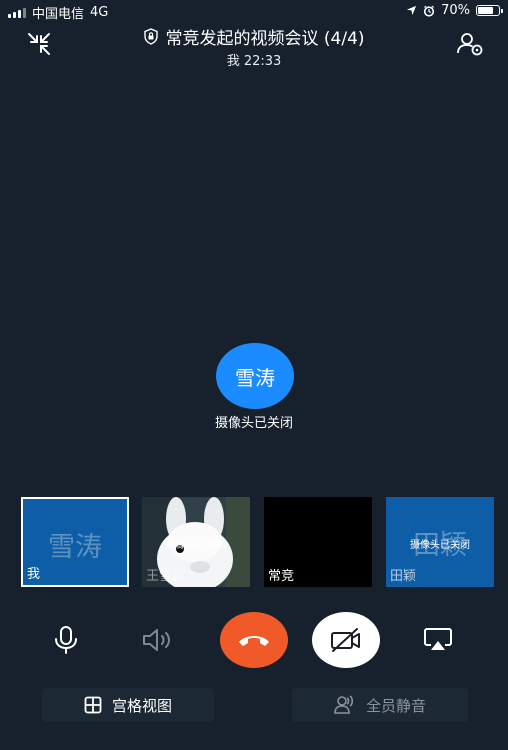 The image size is (508, 750). Describe the element at coordinates (403, 576) in the screenshot. I see `tile-name: 田颖` at that location.